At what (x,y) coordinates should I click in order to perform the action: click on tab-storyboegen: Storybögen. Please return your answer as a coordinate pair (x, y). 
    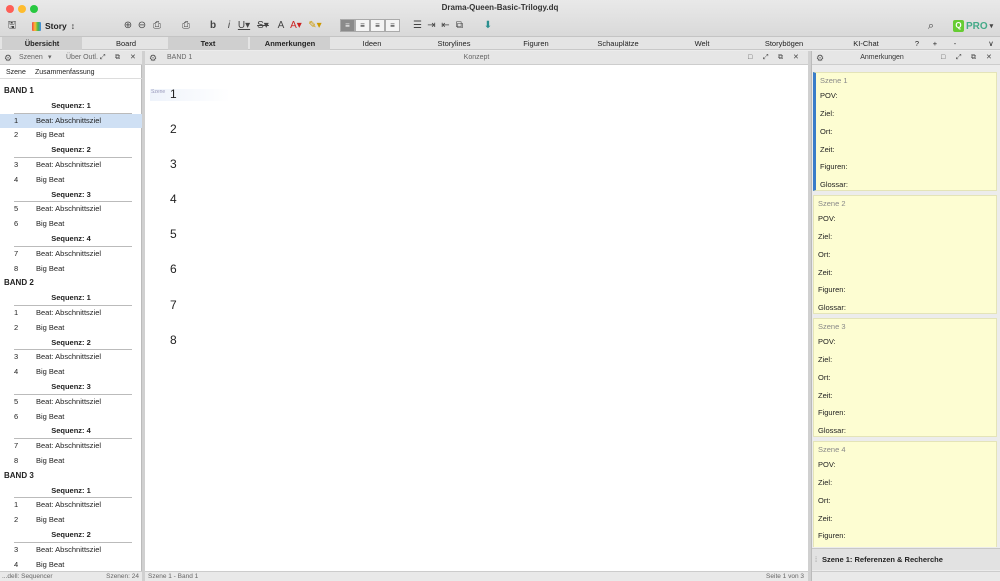
    Looking at the image, I should click on (784, 43).